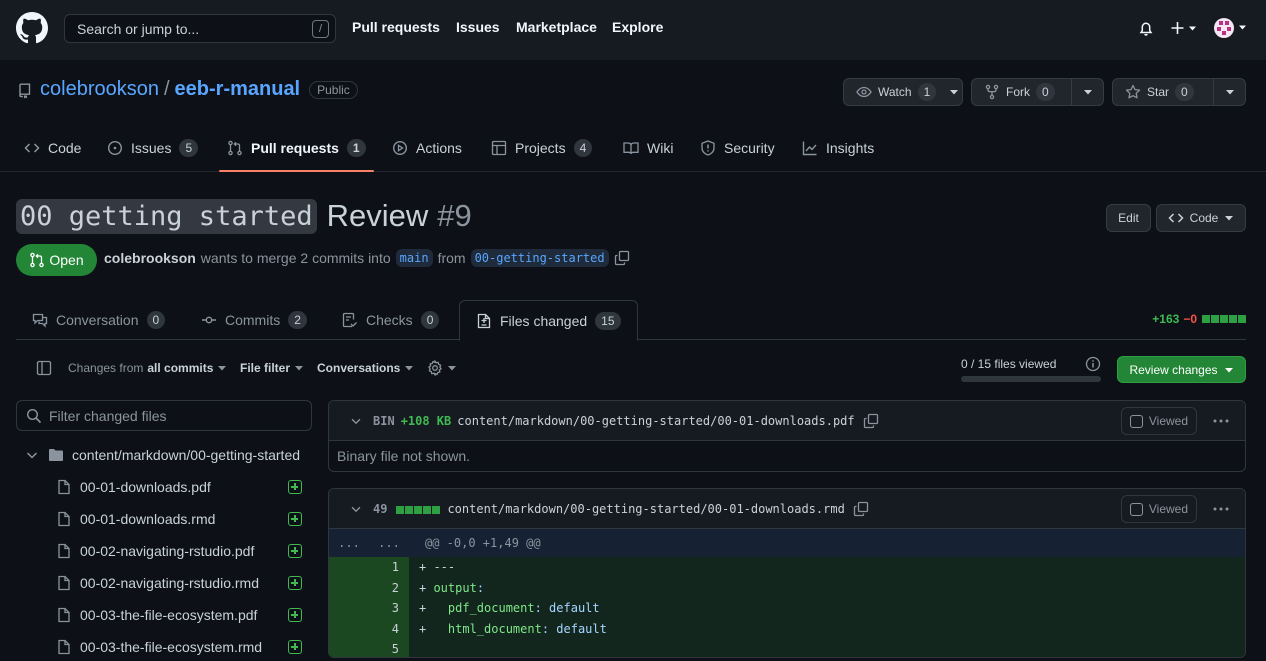 Image resolution: width=1266 pixels, height=661 pixels. I want to click on tab-issues: Issues 5, so click(153, 148).